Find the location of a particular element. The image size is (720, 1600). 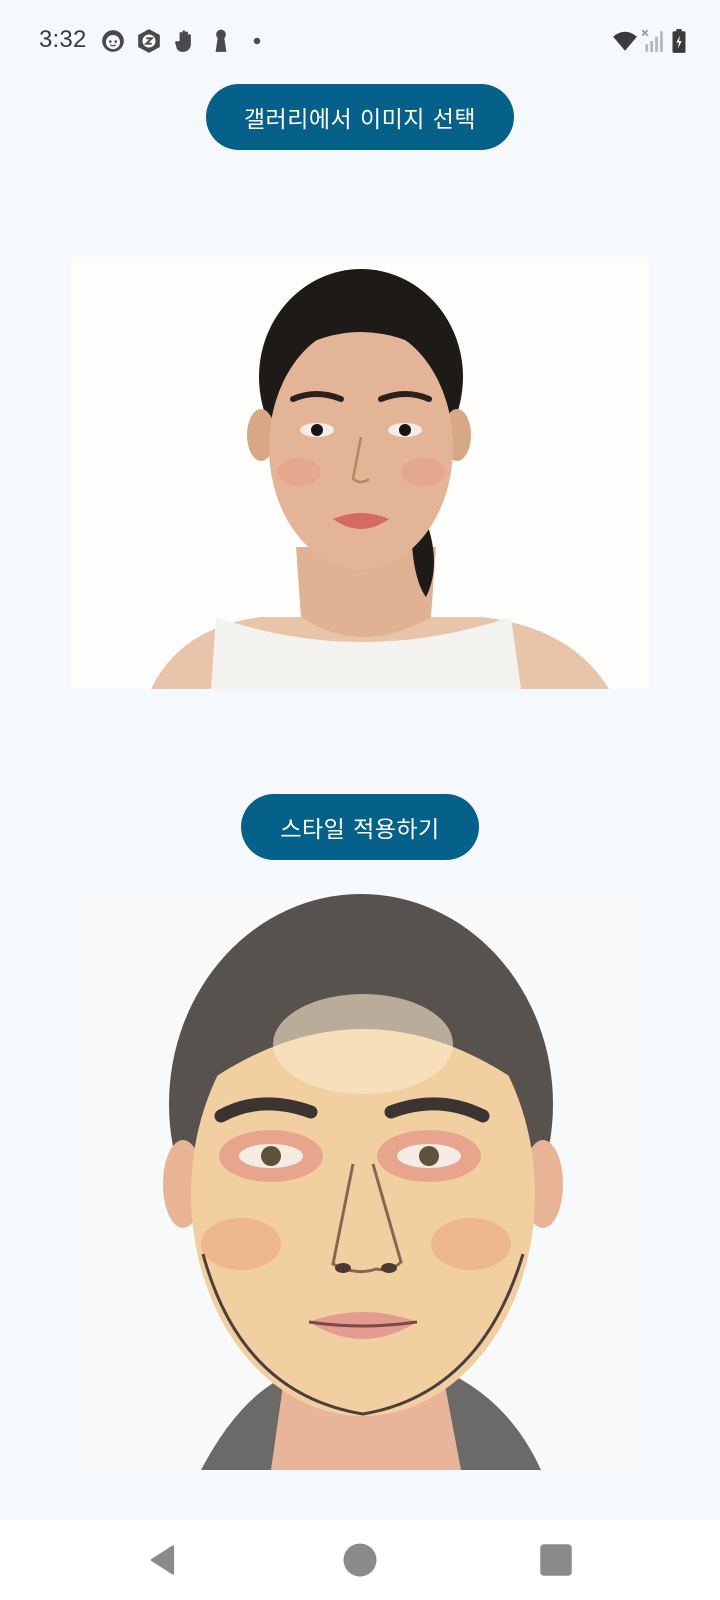

home-icon is located at coordinates (360, 1560).